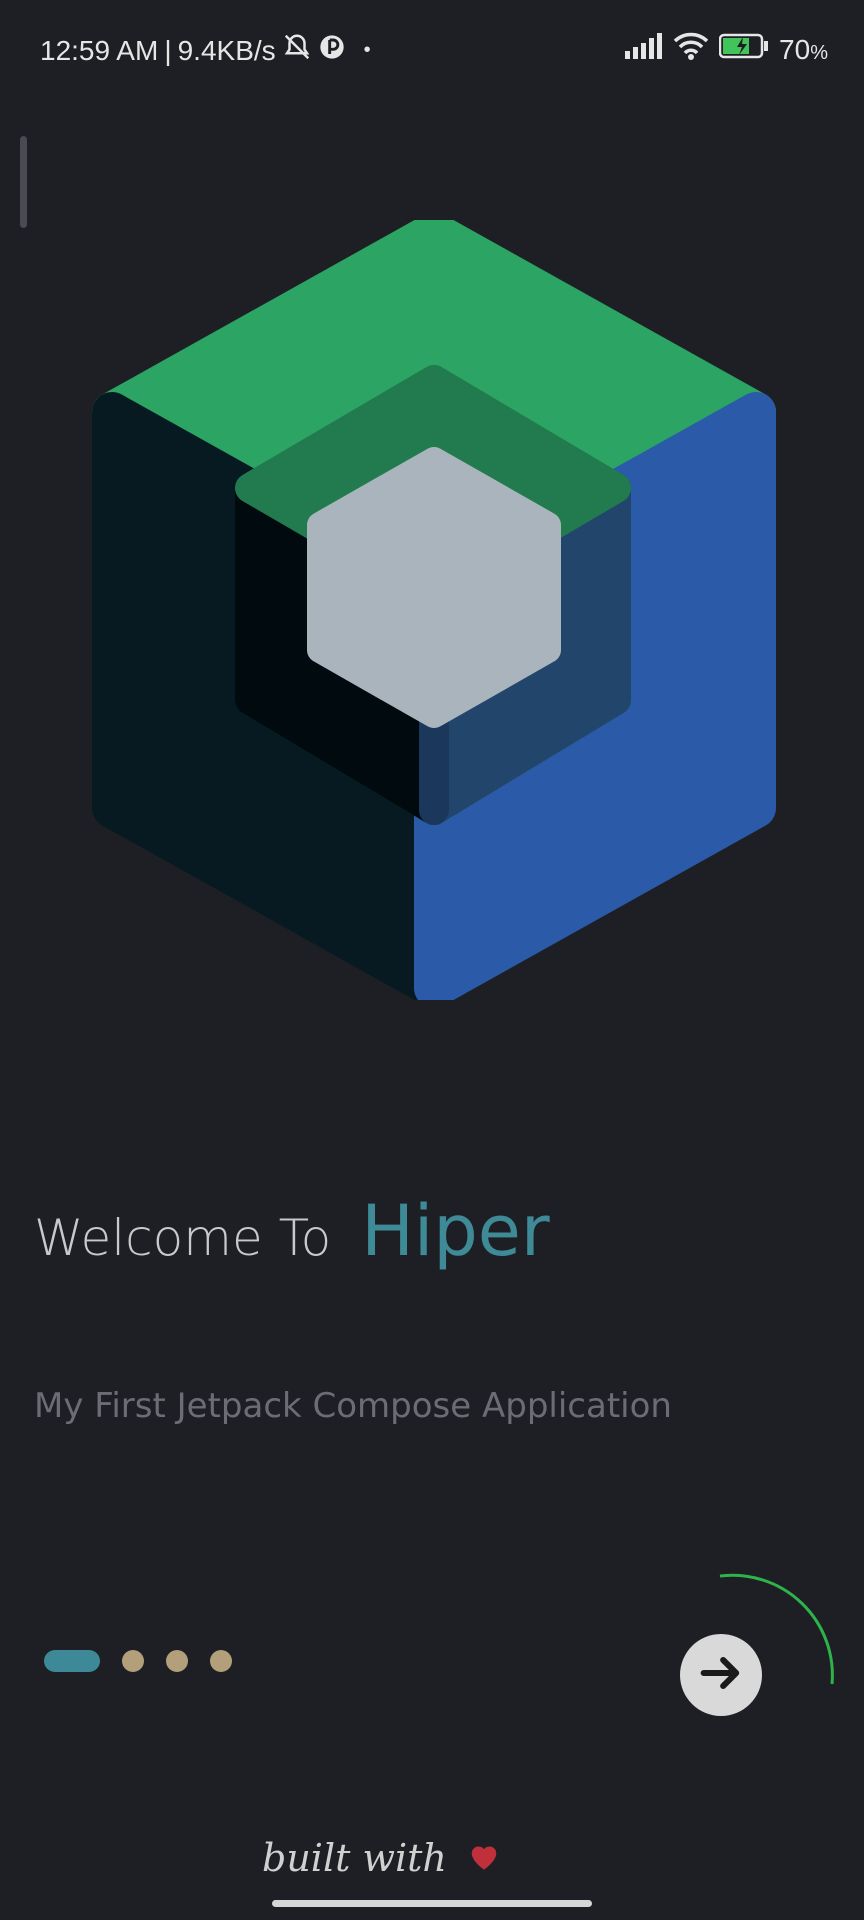 Image resolution: width=864 pixels, height=1920 pixels. I want to click on battery-charging-icon, so click(743, 49).